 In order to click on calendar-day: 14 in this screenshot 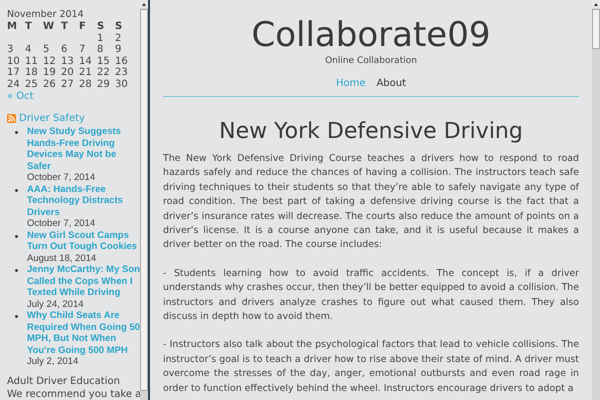, I will do `click(88, 61)`.